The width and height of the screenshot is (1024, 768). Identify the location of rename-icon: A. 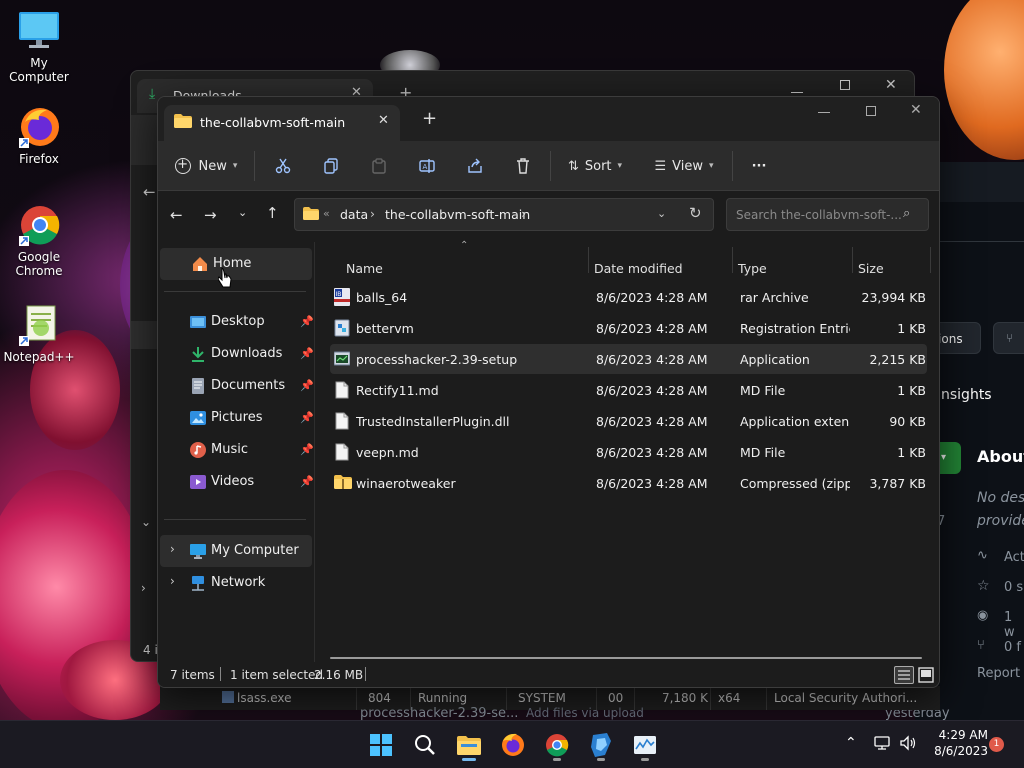
(427, 166).